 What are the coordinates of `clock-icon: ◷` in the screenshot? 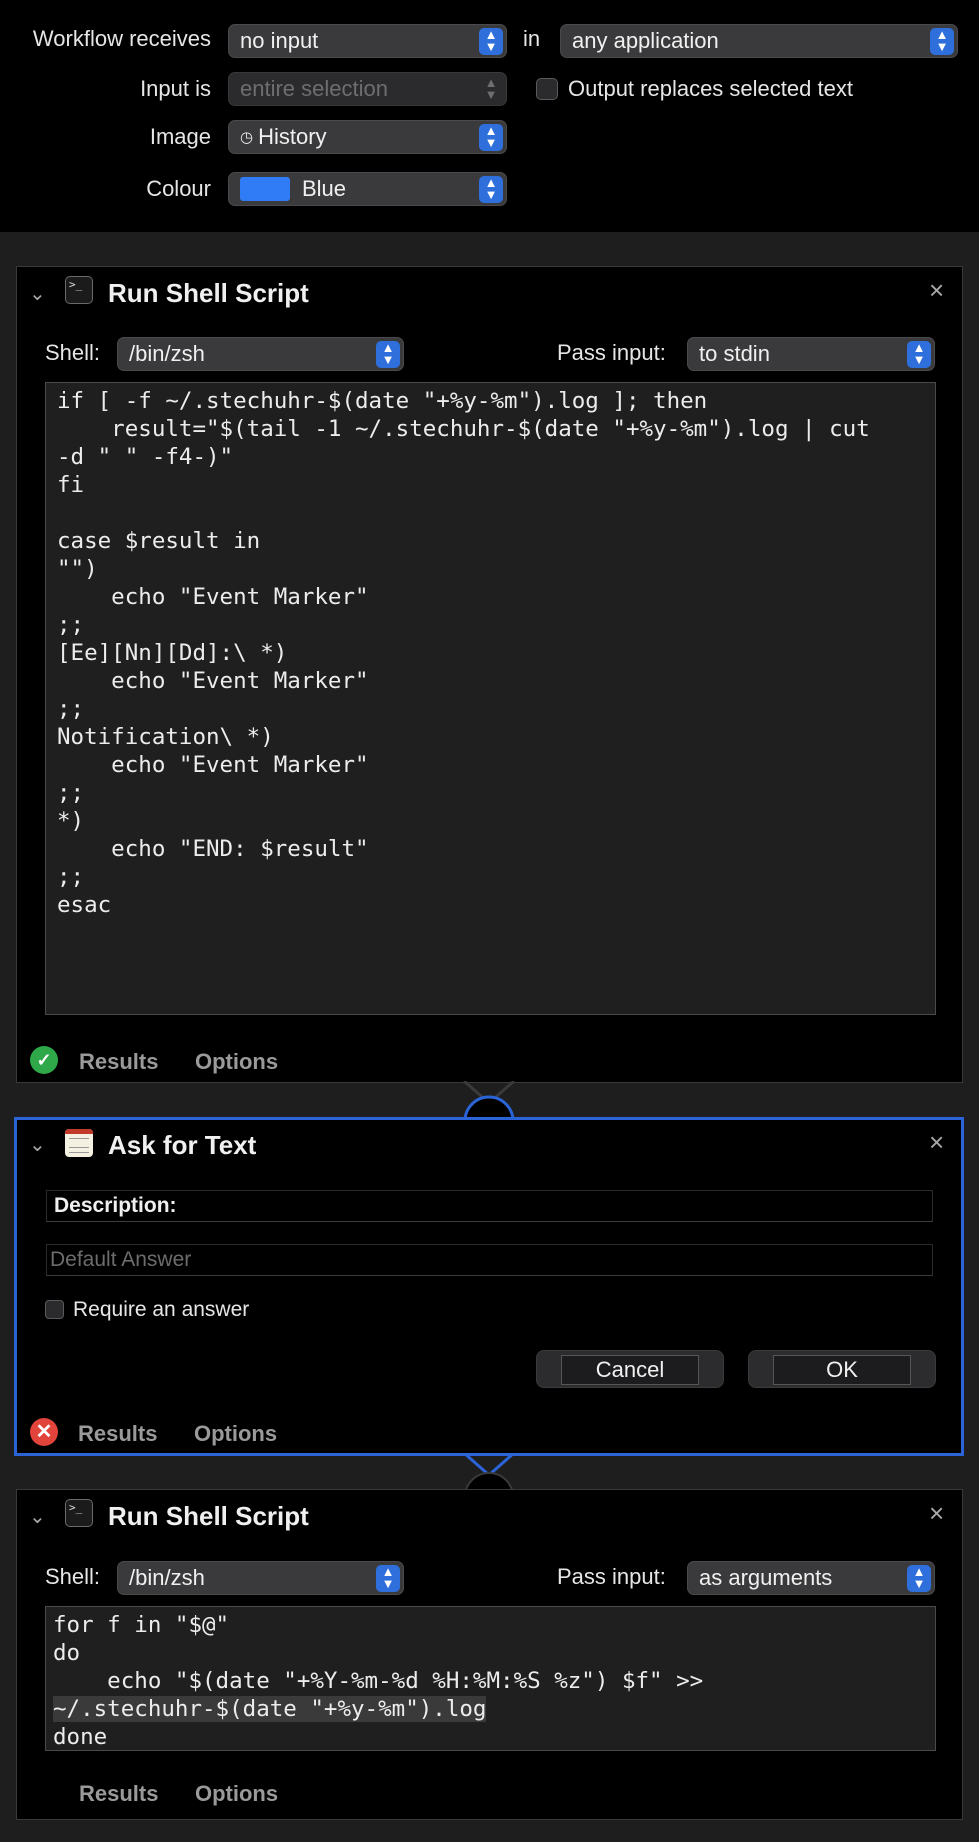 It's located at (247, 137).